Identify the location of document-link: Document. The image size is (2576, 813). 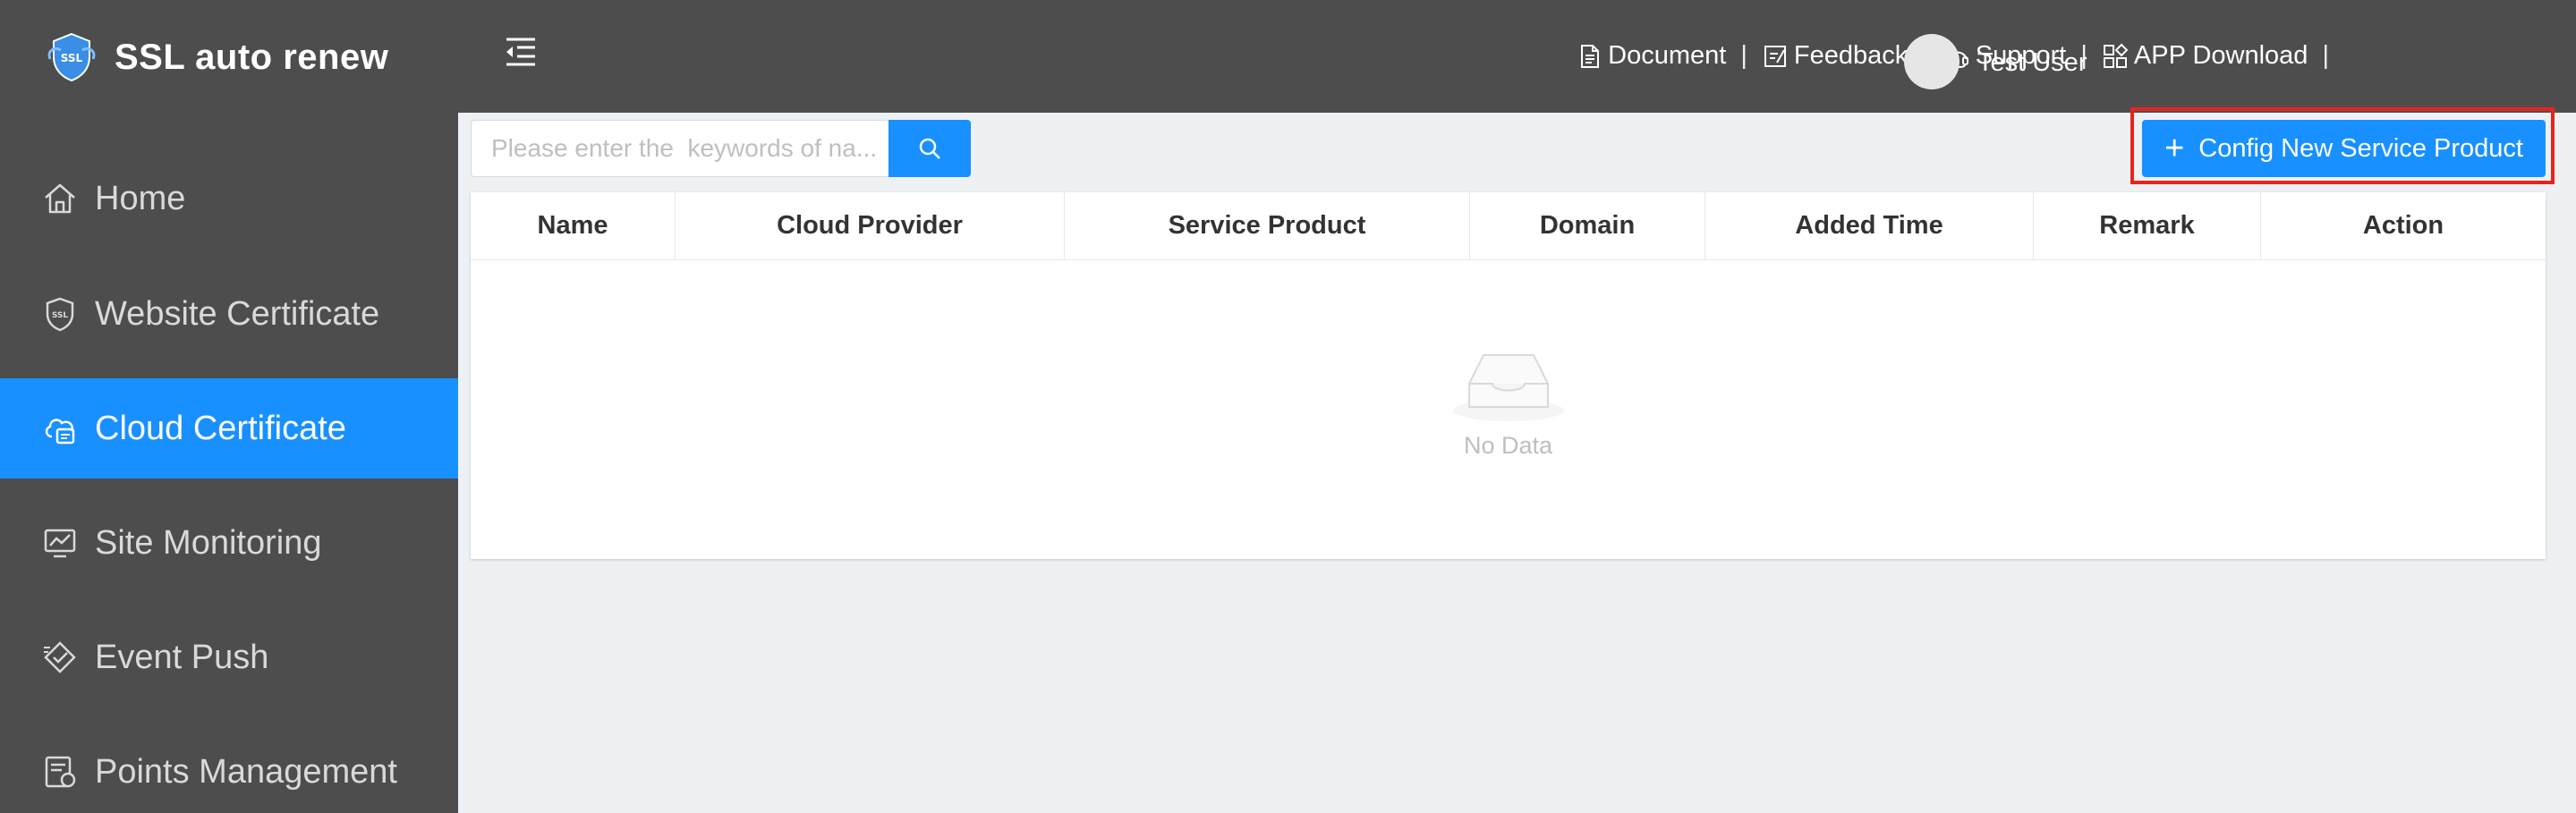
(1651, 56).